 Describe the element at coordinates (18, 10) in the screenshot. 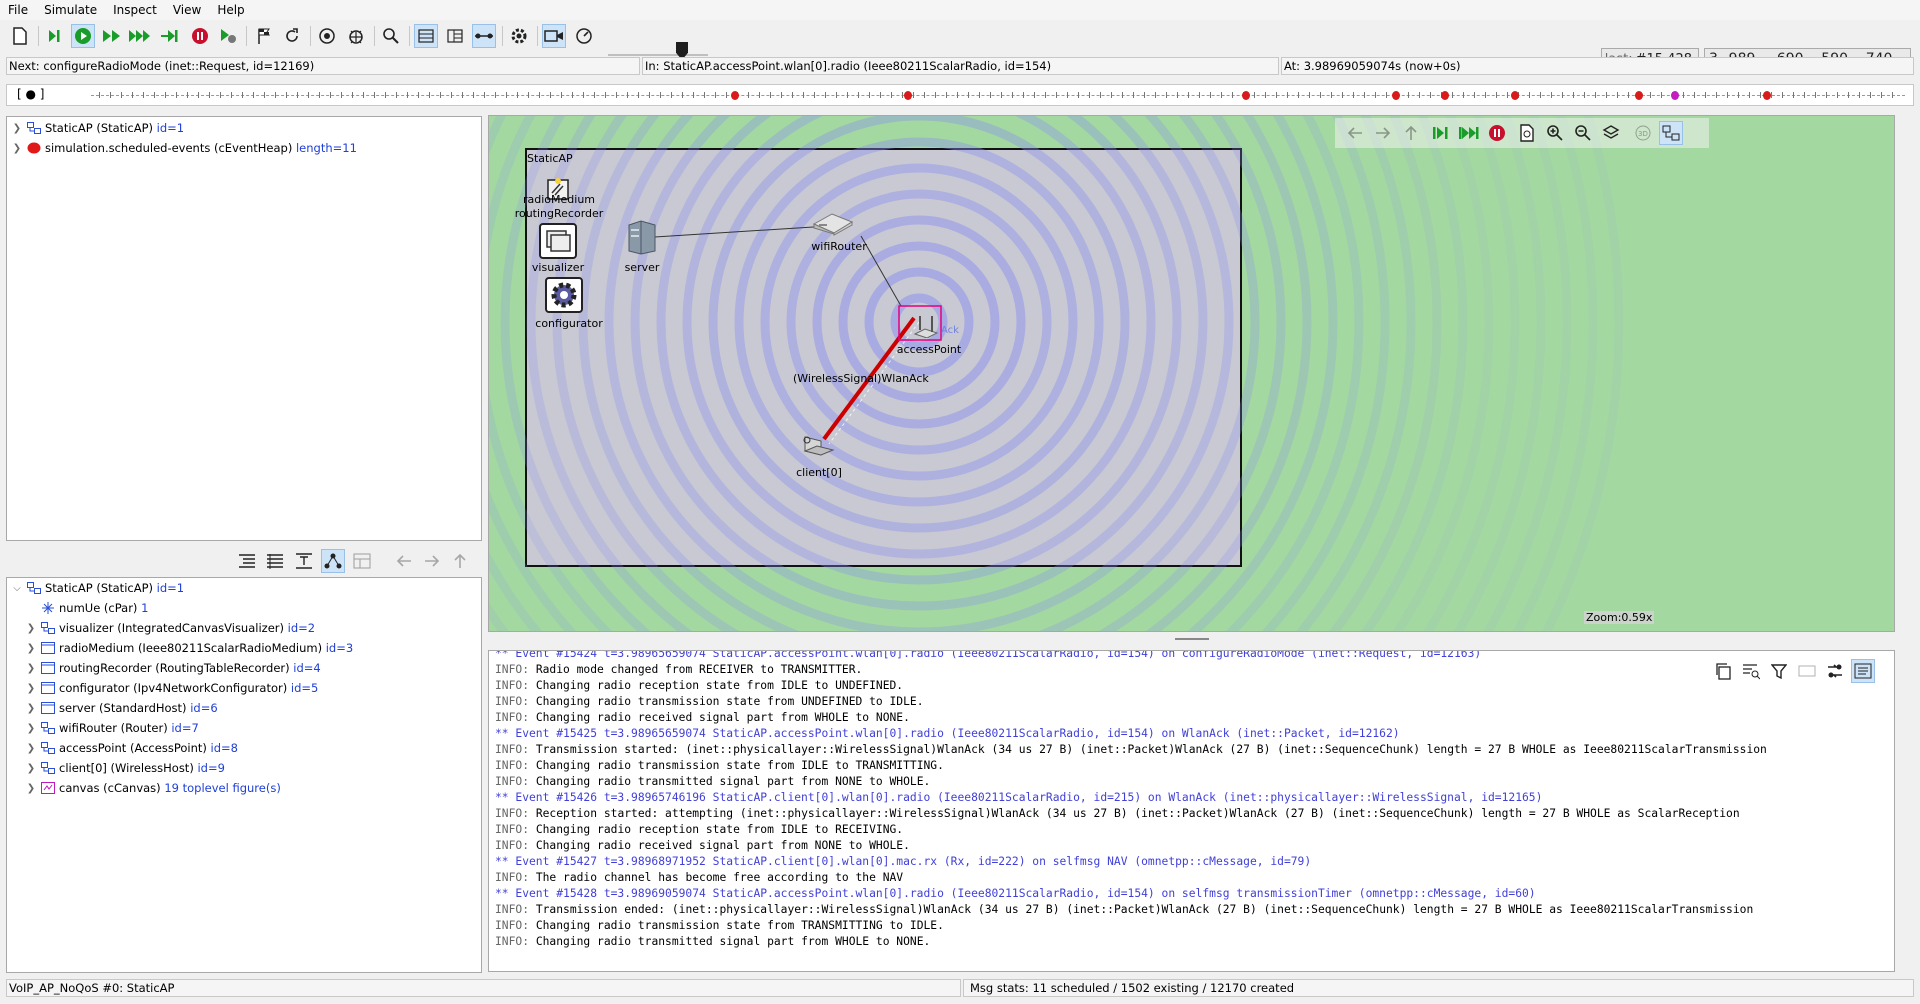

I see `menu-file: File` at that location.